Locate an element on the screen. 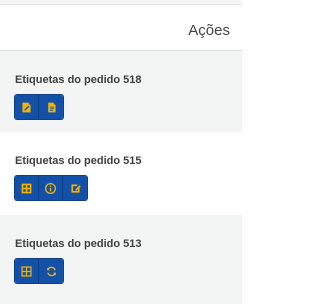  order-label-518: Etiquetas do pedido 518 is located at coordinates (78, 80).